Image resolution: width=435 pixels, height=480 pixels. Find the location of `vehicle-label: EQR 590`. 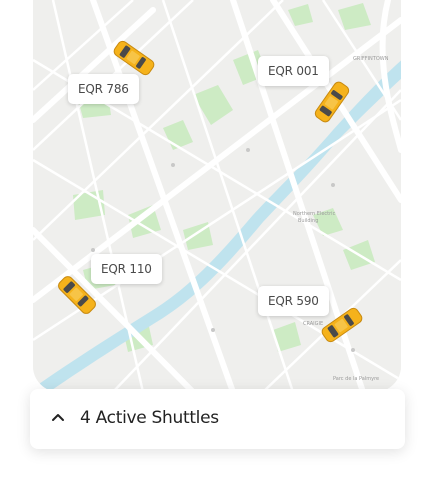

vehicle-label: EQR 590 is located at coordinates (293, 301).